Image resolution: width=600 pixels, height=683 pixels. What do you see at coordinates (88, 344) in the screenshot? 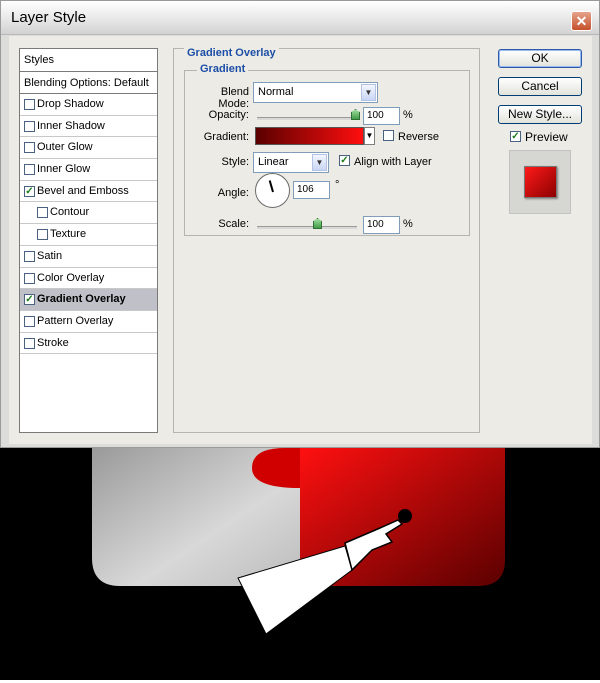
I see `style-item-stroke: Stroke` at bounding box center [88, 344].